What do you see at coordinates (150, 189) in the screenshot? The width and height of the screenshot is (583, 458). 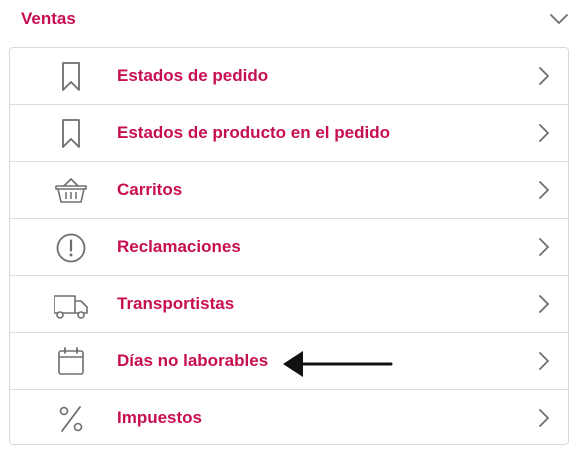 I see `menu-item-label: Carritos` at bounding box center [150, 189].